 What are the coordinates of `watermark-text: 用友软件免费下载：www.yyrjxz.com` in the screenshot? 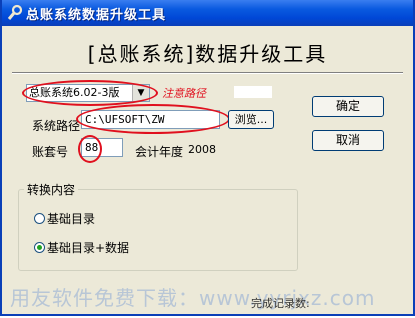 It's located at (193, 298).